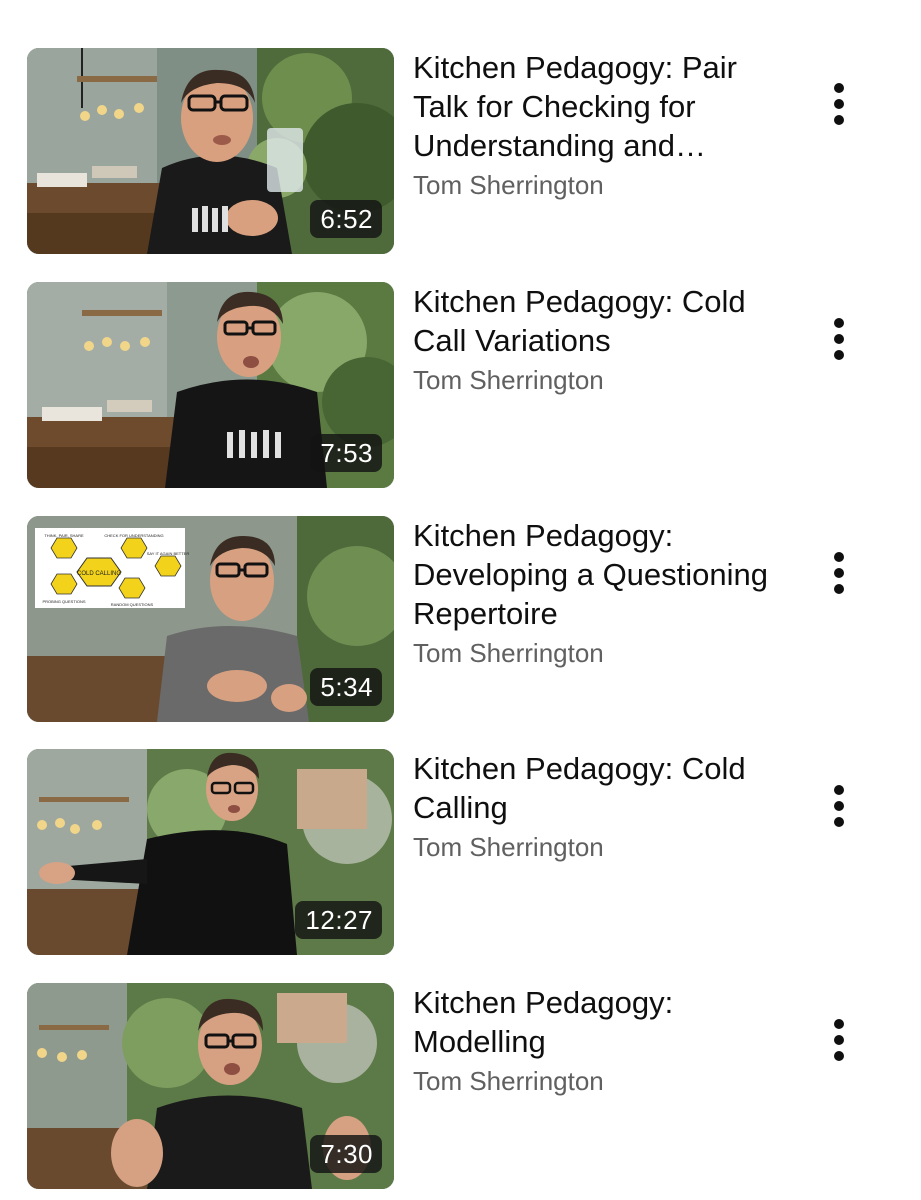 This screenshot has height=1200, width=921. What do you see at coordinates (210, 1086) in the screenshot?
I see `video-thumbnail: 7:30` at bounding box center [210, 1086].